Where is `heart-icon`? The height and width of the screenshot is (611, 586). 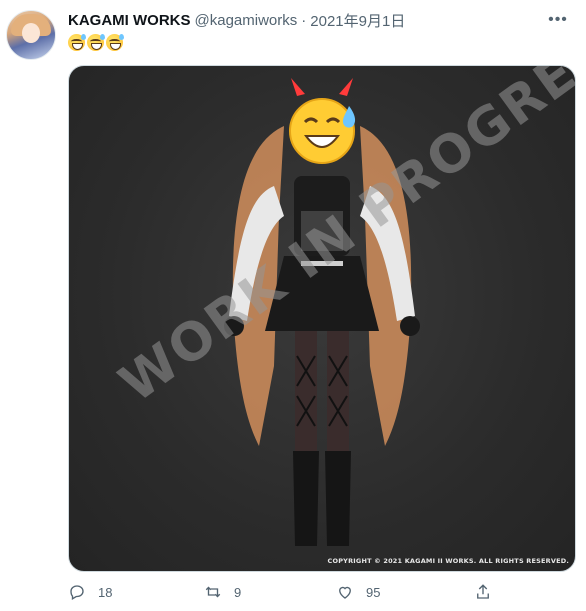 heart-icon is located at coordinates (345, 592).